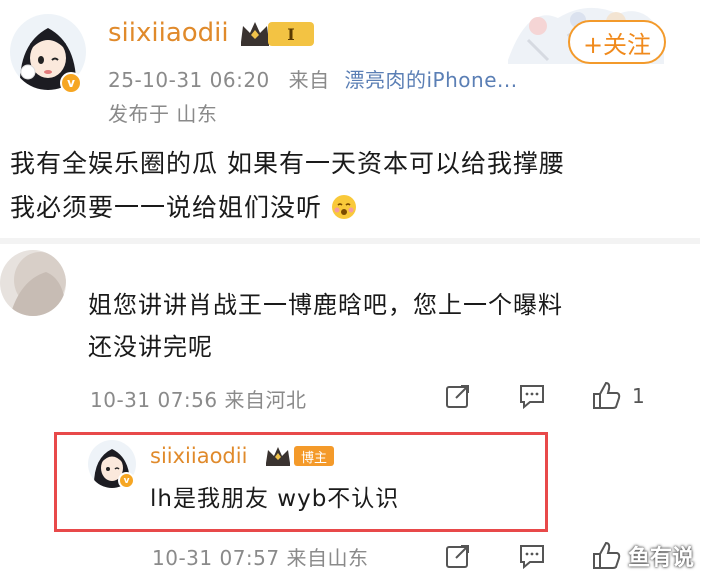  Describe the element at coordinates (325, 305) in the screenshot. I see `comment-text-line1: 姐您讲讲肖战王一博鹿晗吧，您上一个曝料` at that location.